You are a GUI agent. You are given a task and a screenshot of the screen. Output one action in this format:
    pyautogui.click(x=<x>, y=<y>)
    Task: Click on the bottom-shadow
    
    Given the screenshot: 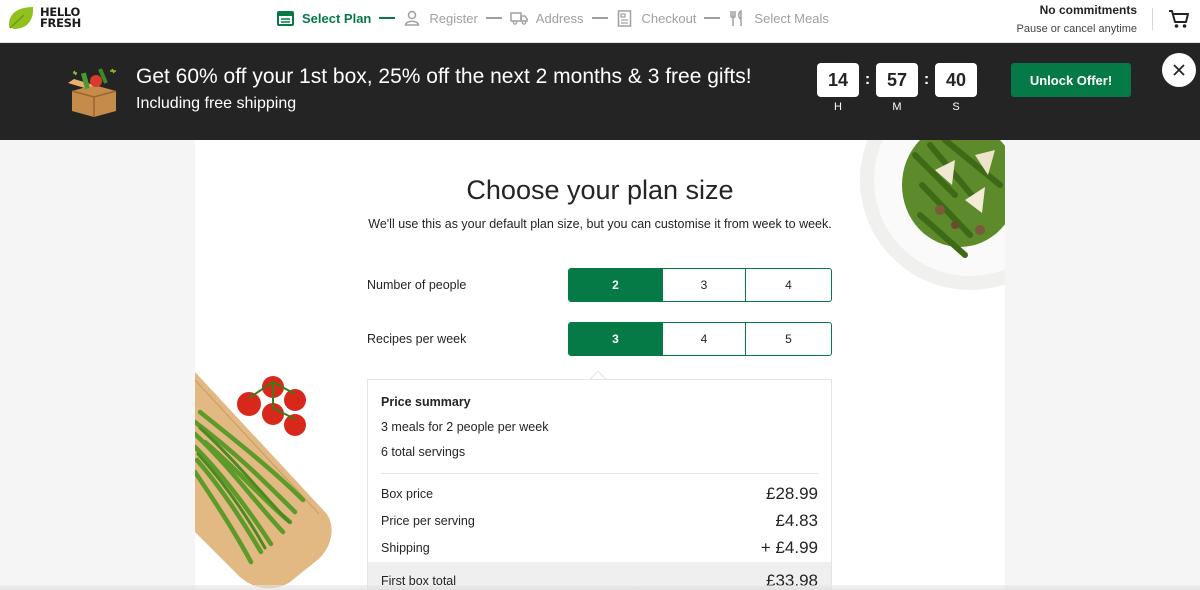 What is the action you would take?
    pyautogui.click(x=600, y=587)
    